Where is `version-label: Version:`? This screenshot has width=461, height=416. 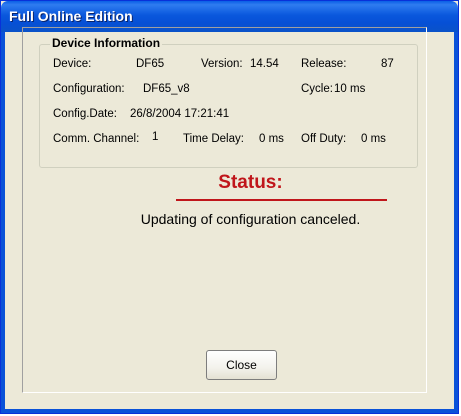
version-label: Version: is located at coordinates (222, 64).